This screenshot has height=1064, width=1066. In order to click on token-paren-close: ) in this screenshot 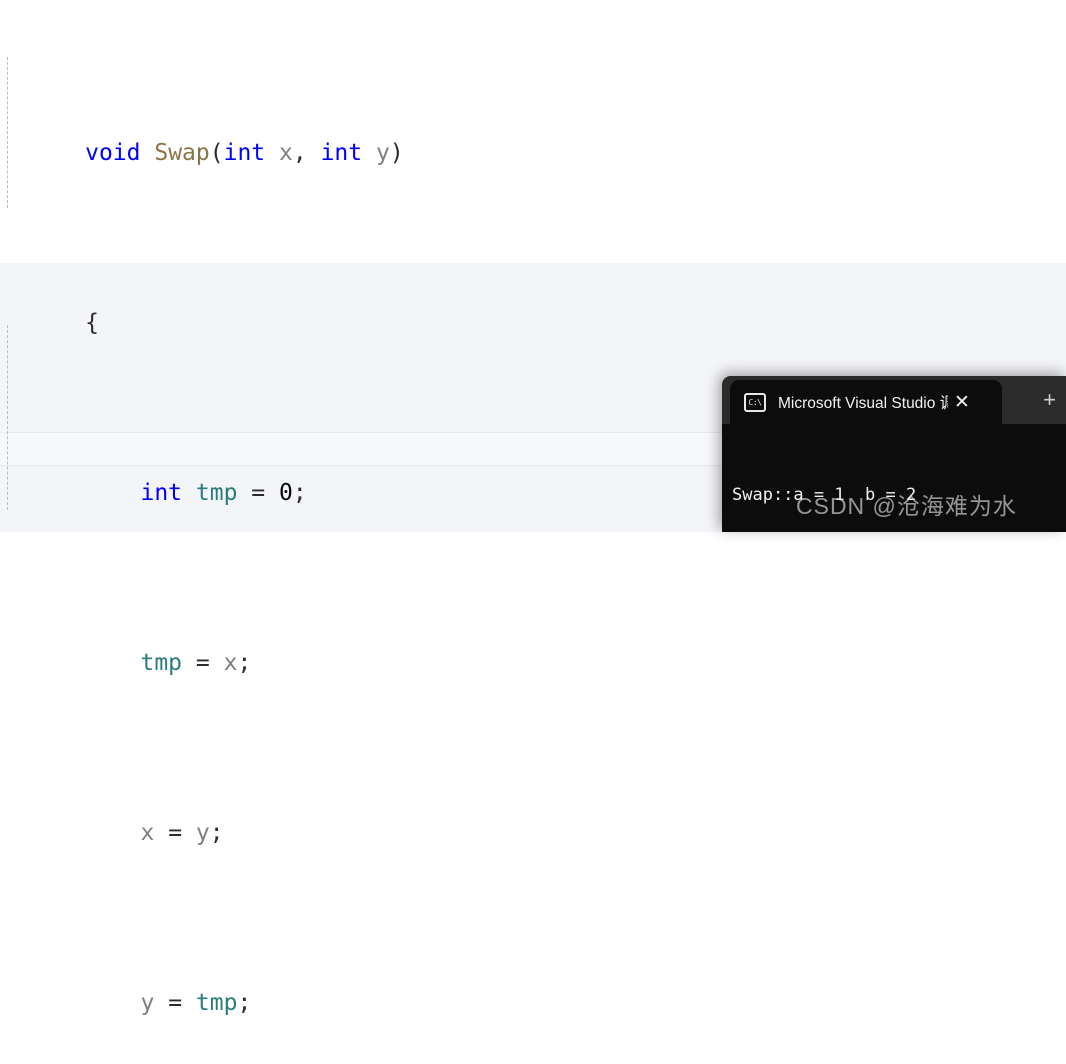, I will do `click(396, 153)`.